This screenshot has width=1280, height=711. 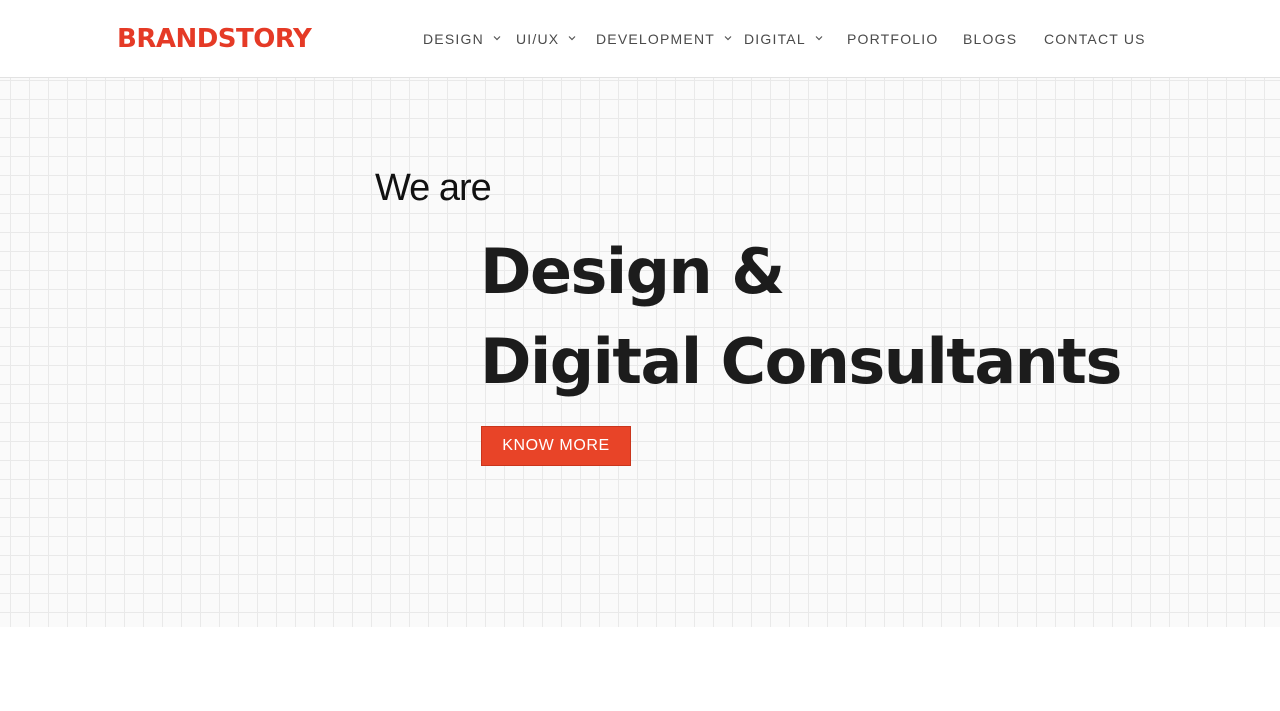 I want to click on nav-label: PORTFOLIO, so click(x=893, y=39).